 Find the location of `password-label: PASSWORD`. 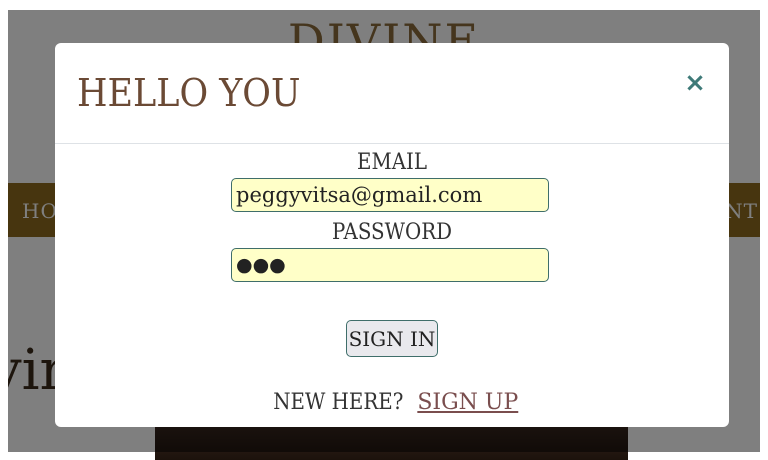

password-label: PASSWORD is located at coordinates (392, 232).